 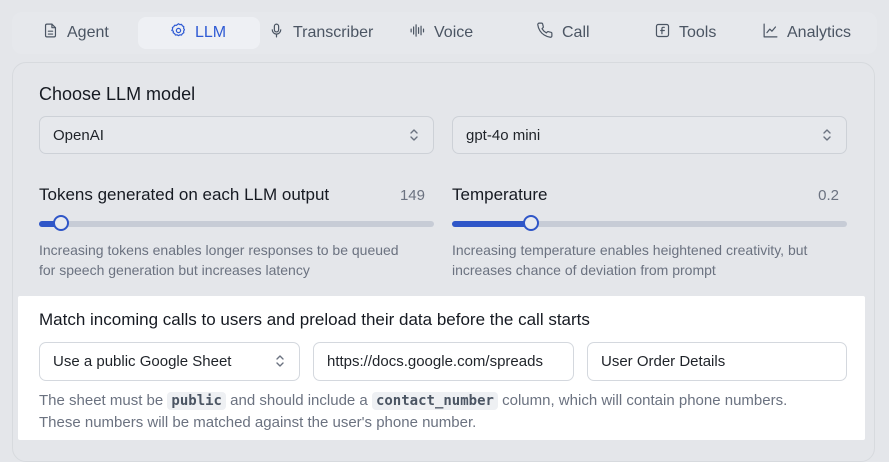 I want to click on tab-call: Call, so click(x=563, y=33).